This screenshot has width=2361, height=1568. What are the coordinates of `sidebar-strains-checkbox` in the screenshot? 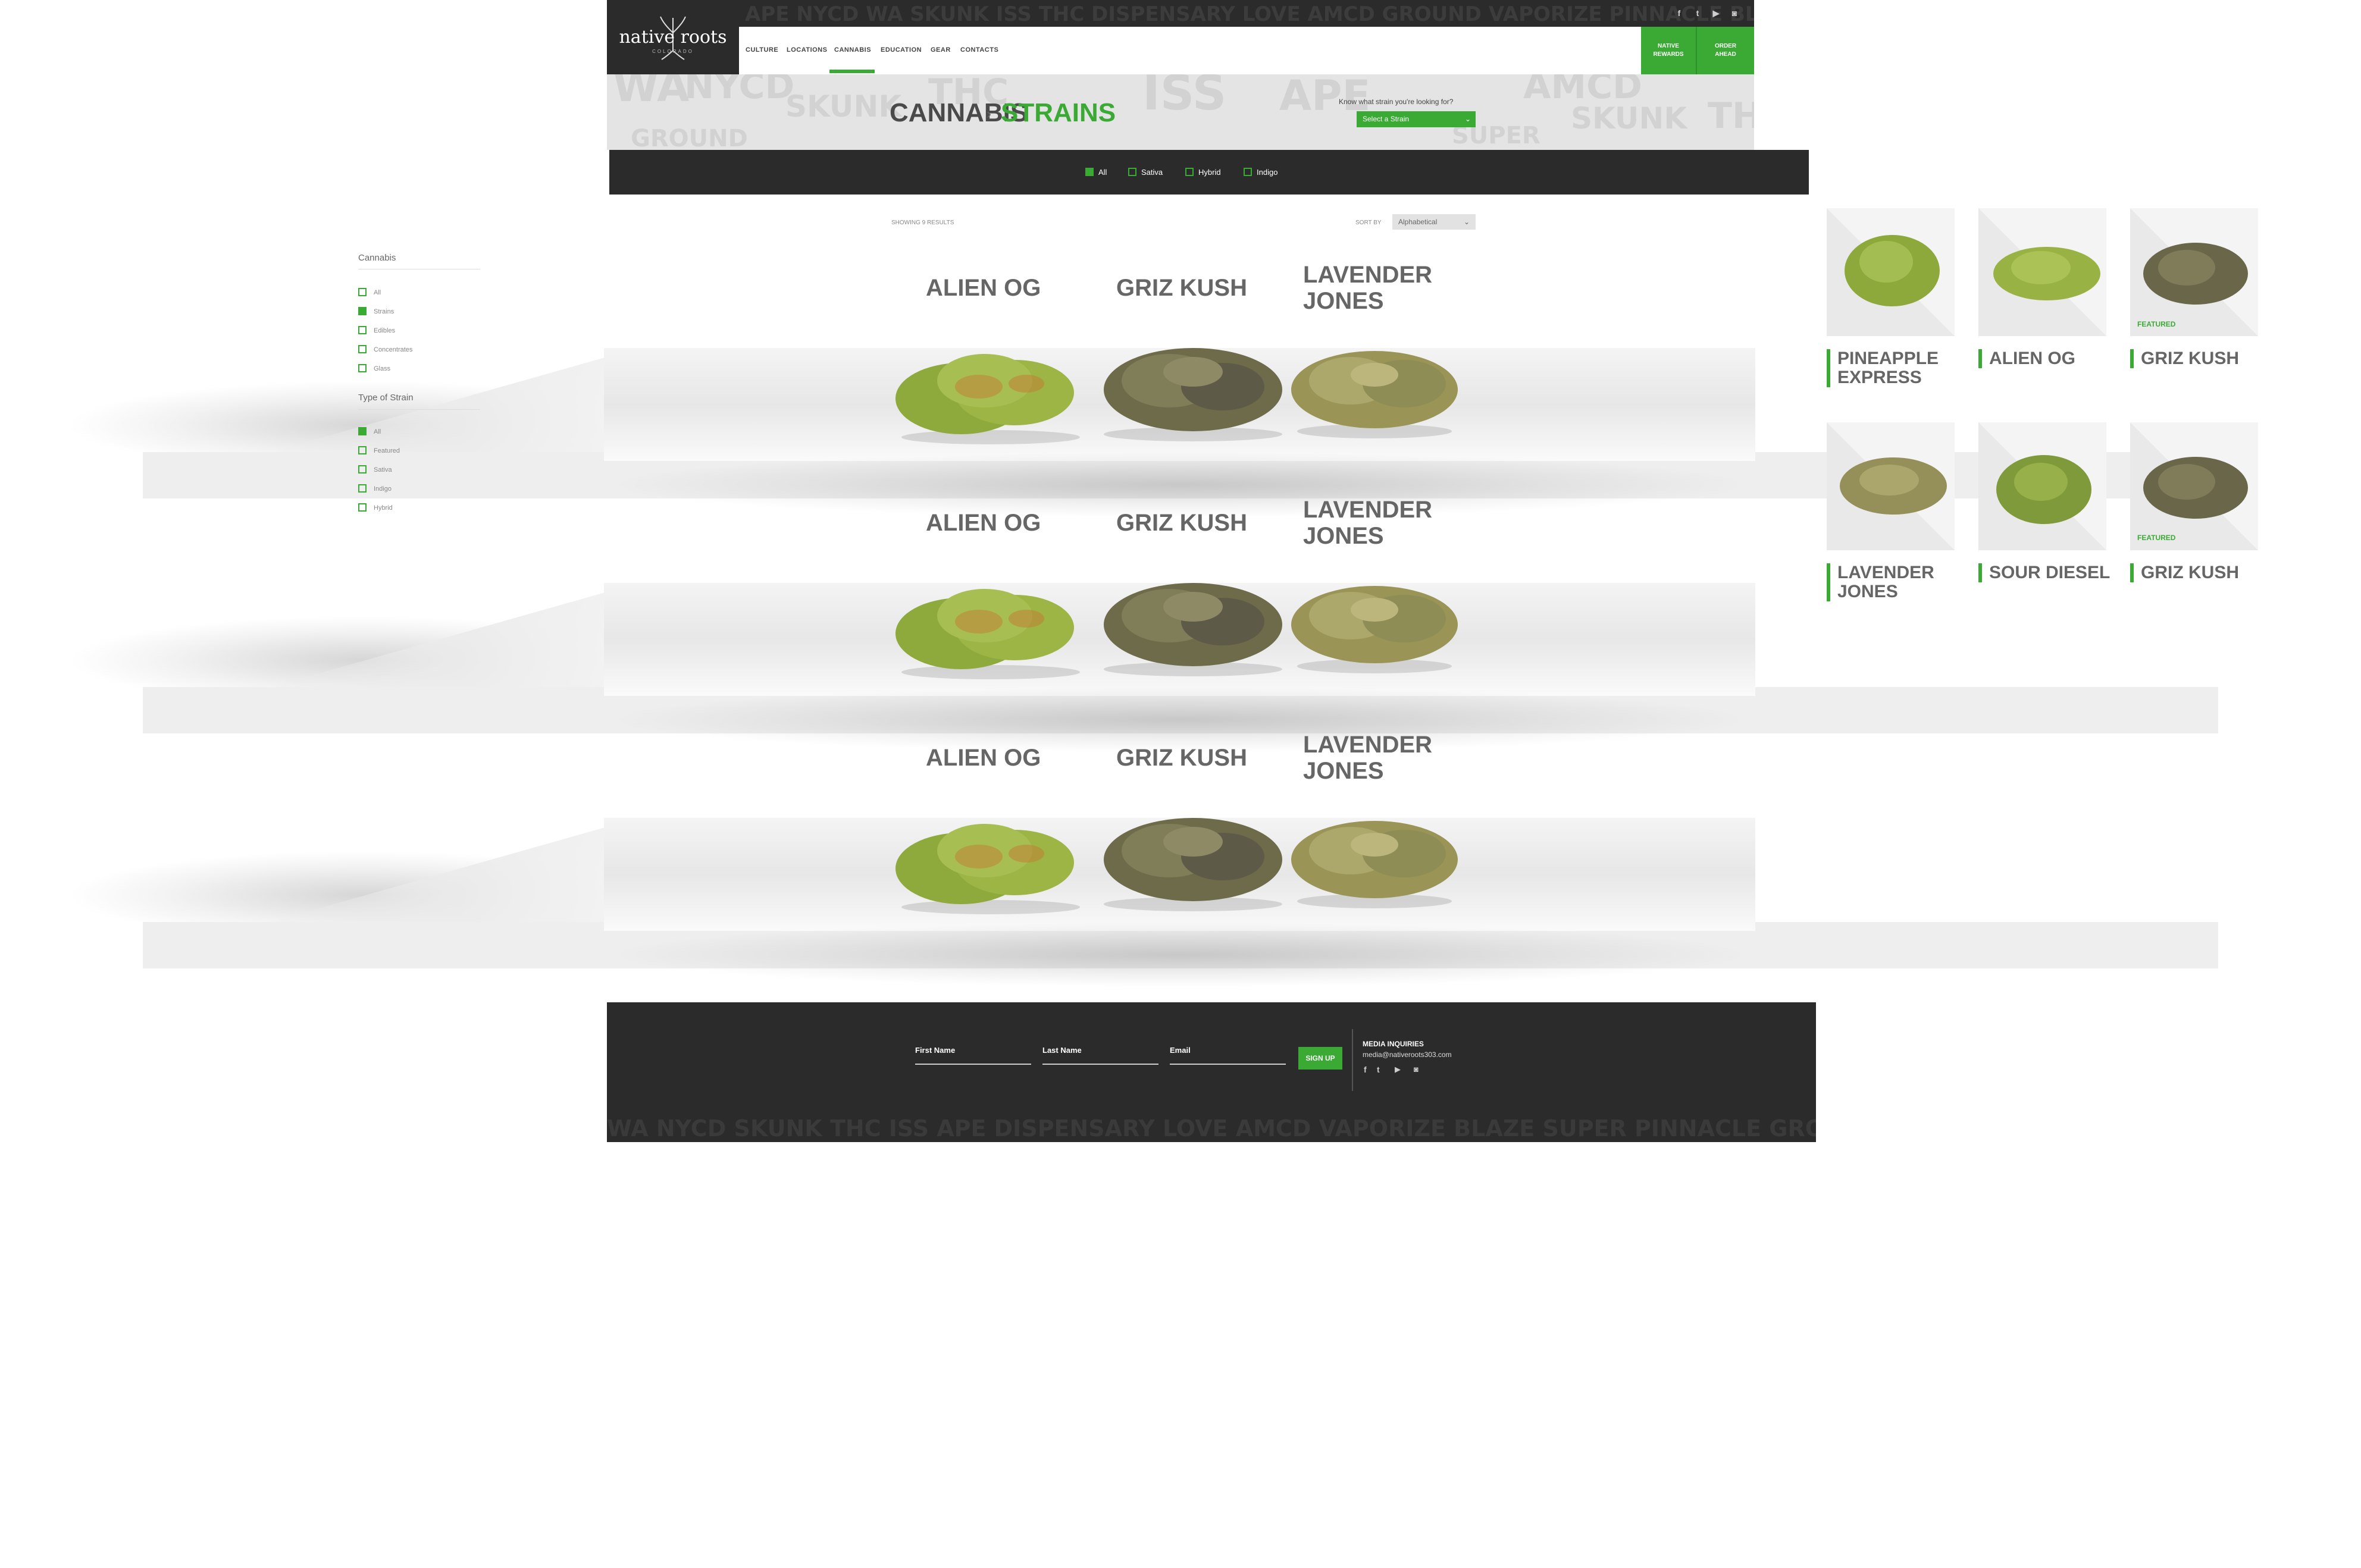 It's located at (362, 311).